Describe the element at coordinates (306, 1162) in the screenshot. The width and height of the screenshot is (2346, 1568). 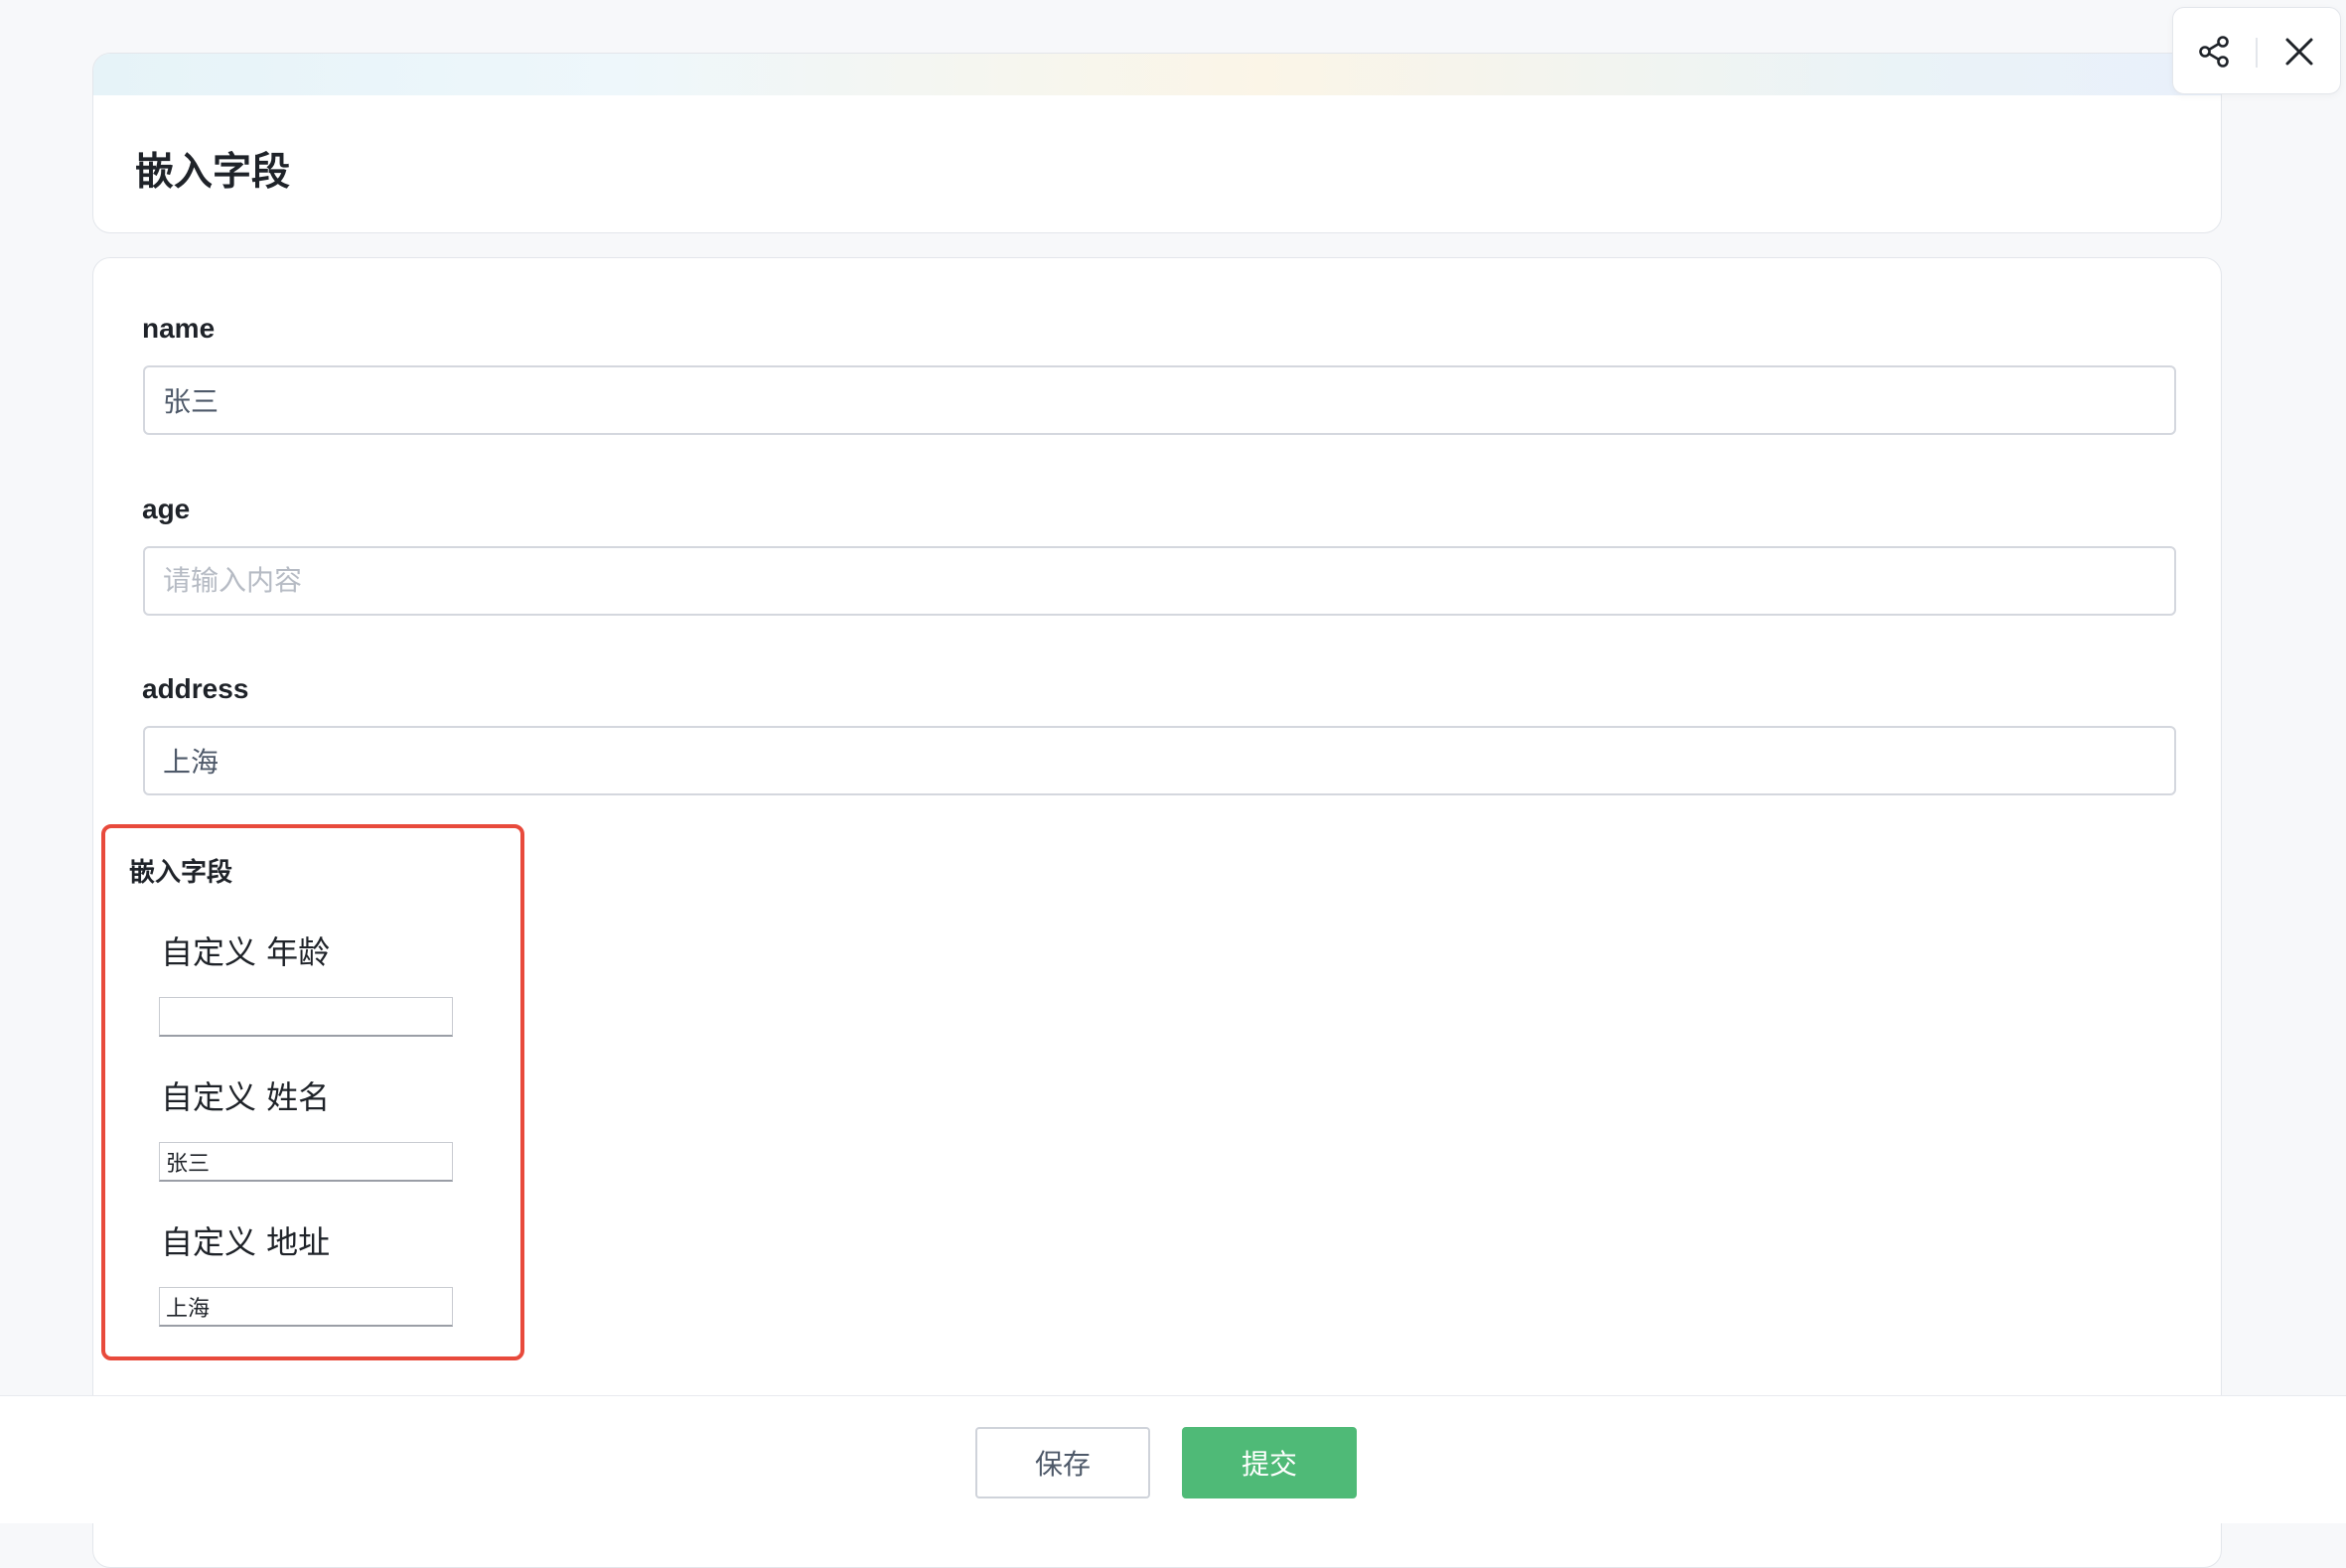
I see `embedded-name-input` at that location.